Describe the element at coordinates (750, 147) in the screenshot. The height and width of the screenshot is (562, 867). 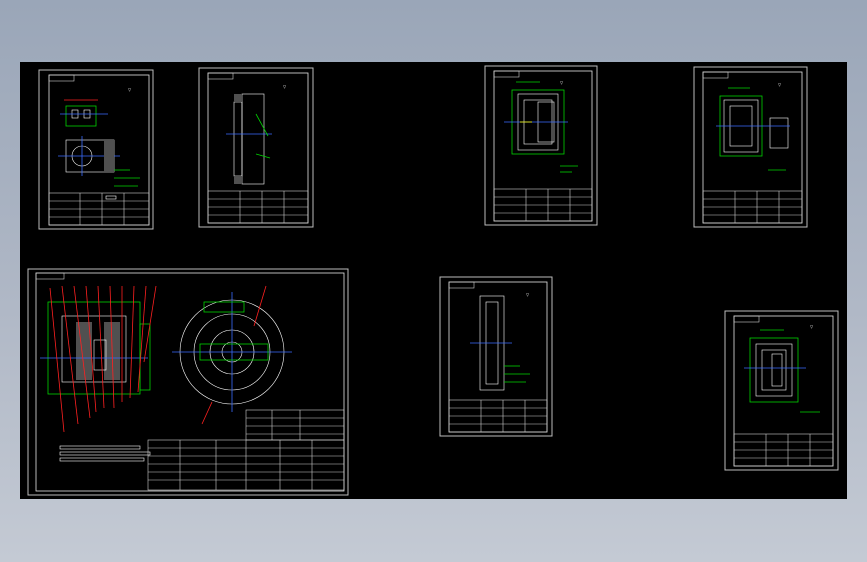
I see `sheet-4: ▽` at that location.